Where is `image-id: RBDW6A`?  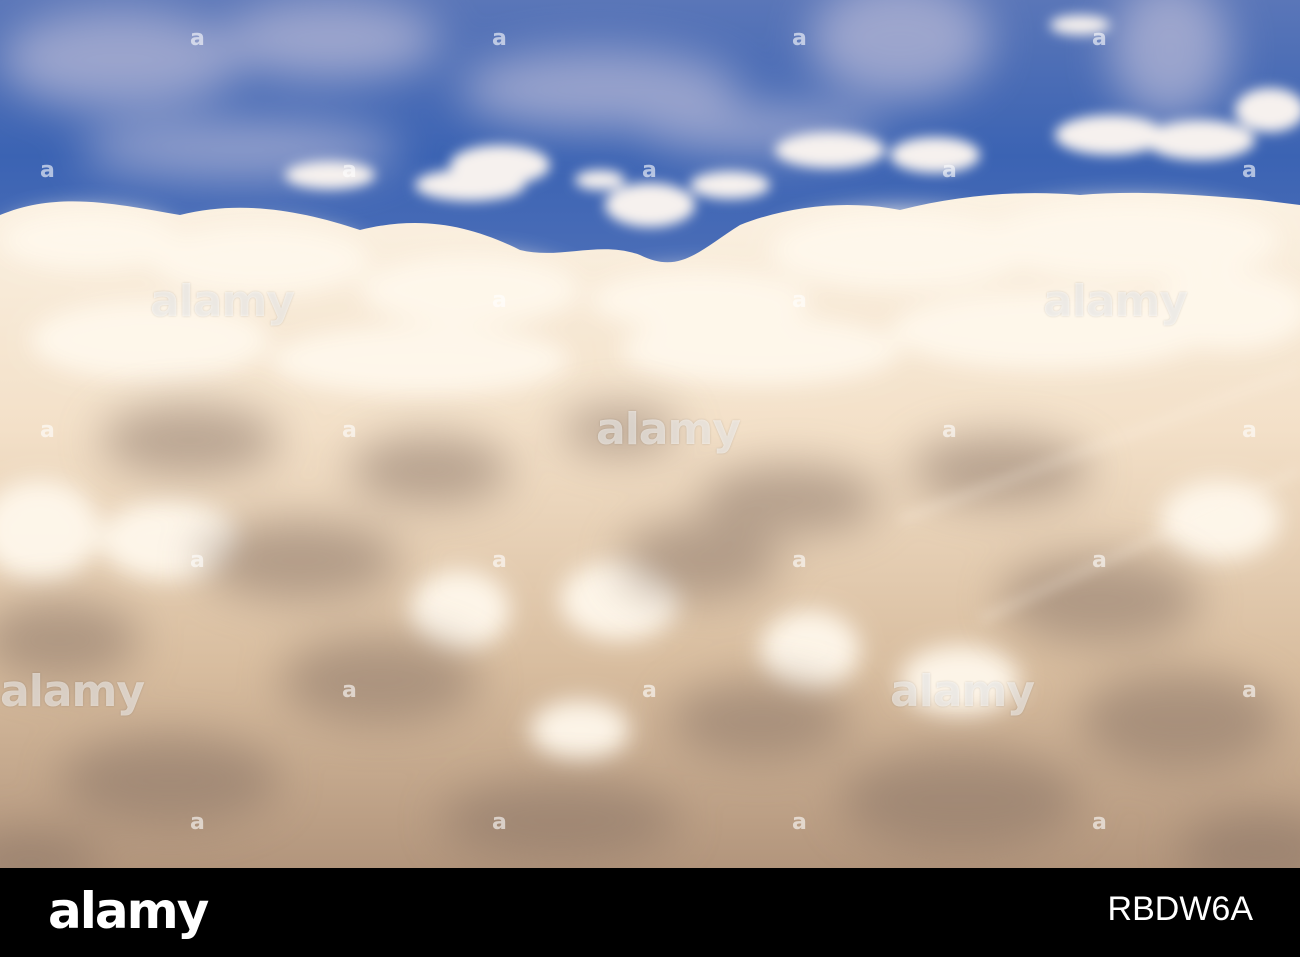
image-id: RBDW6A is located at coordinates (1180, 909).